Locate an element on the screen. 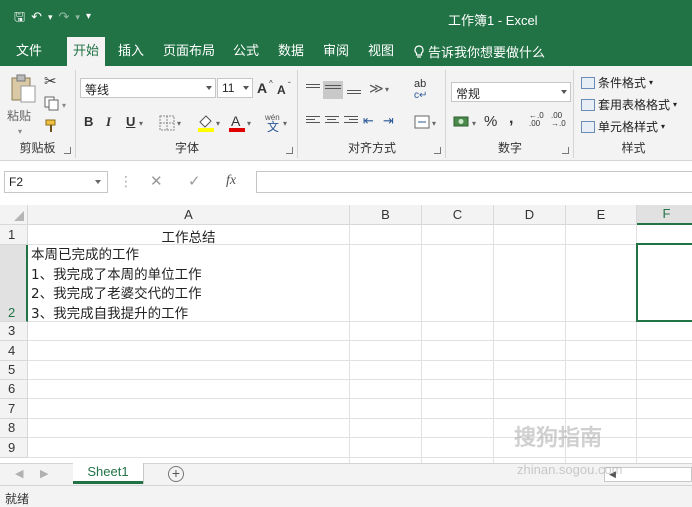  tab-review: 审阅 is located at coordinates (336, 51).